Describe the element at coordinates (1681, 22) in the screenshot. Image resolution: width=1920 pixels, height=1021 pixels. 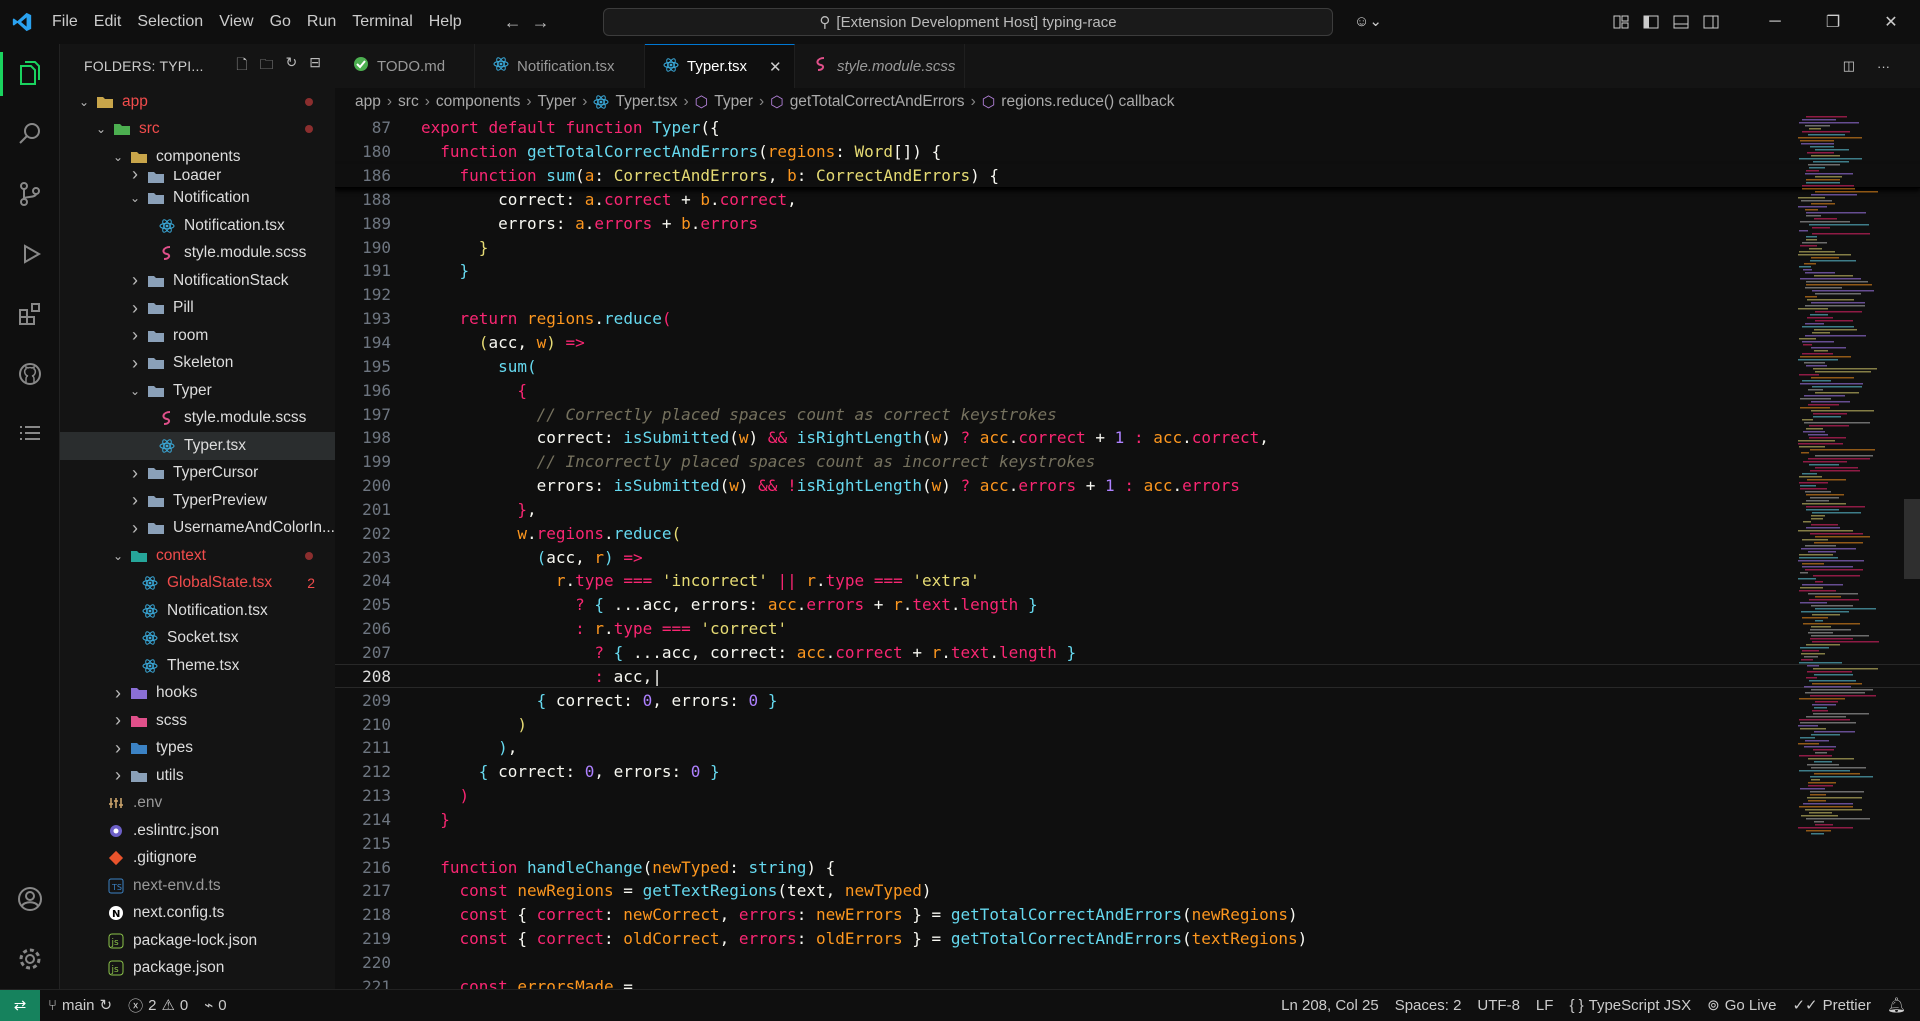
I see `toggle-panel-icon` at that location.